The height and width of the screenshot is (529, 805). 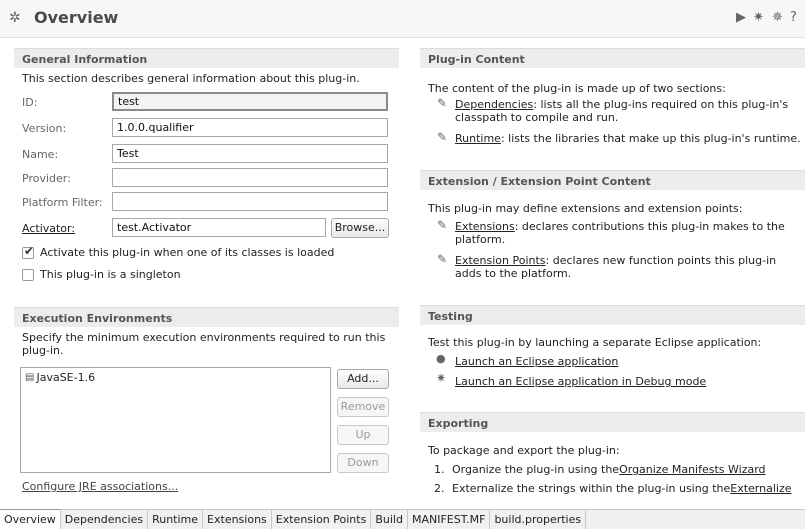 I want to click on extension-content-section: Extension / Extension Point Content, so click(x=612, y=180).